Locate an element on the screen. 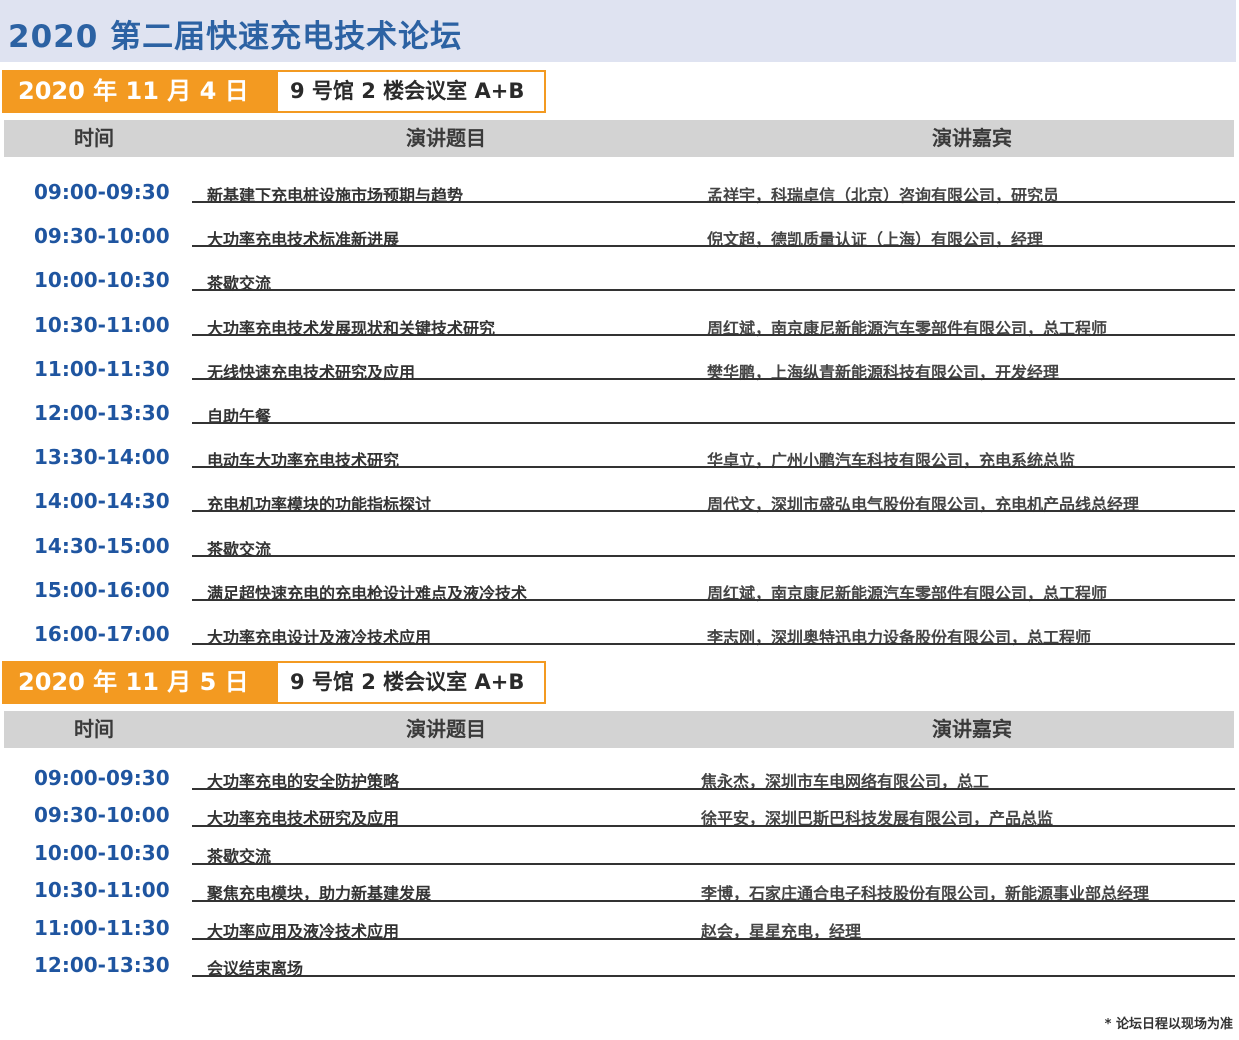  session-time: 14:00-14:30 is located at coordinates (102, 501).